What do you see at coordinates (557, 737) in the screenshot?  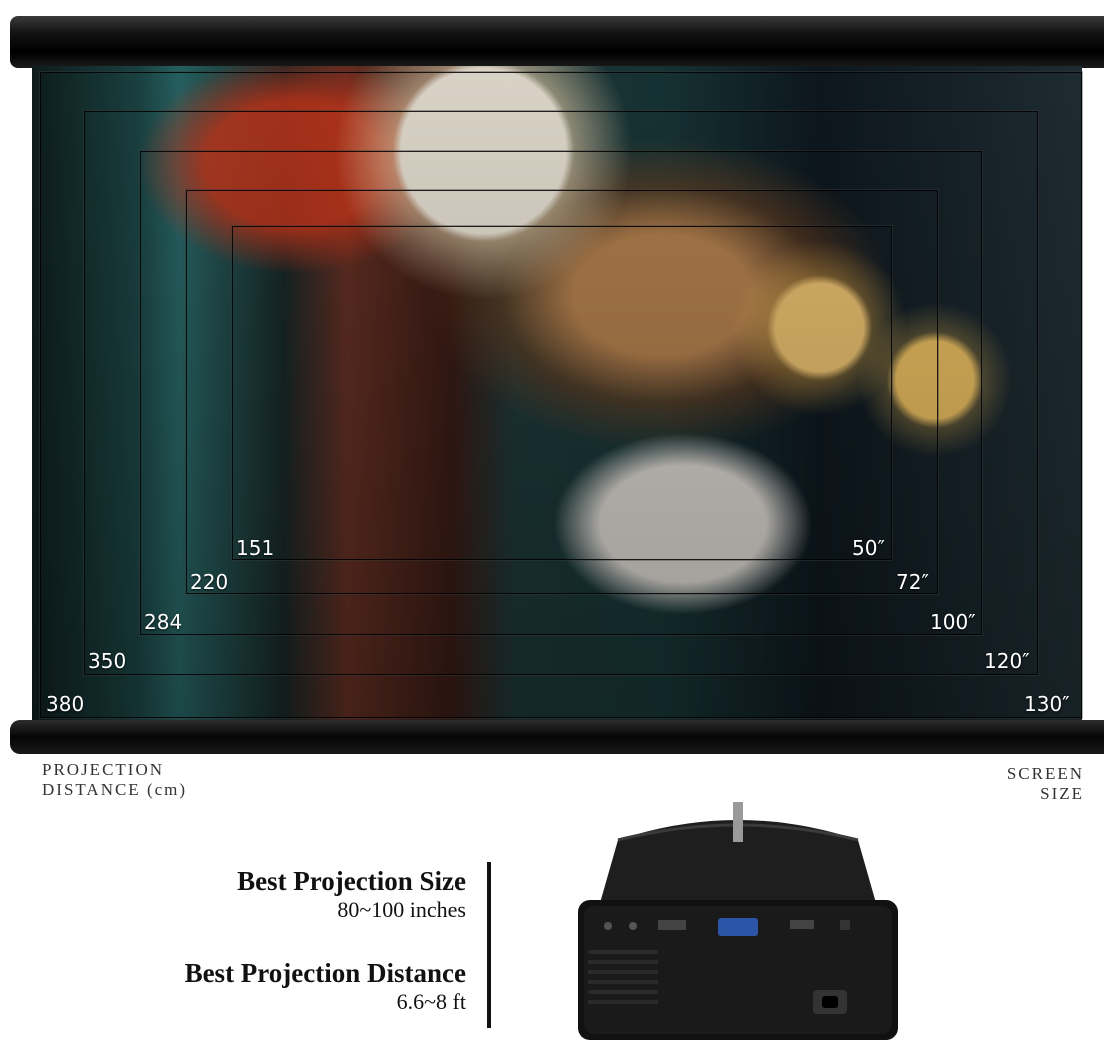 I see `screen-bottom-bar` at bounding box center [557, 737].